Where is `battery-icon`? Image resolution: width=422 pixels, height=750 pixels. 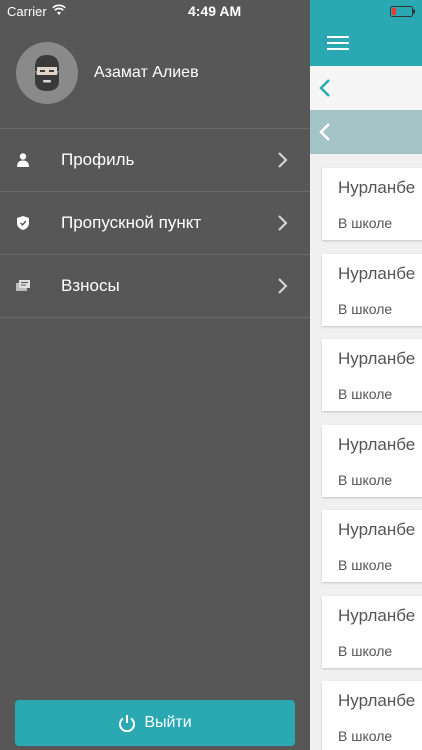
battery-icon is located at coordinates (402, 11).